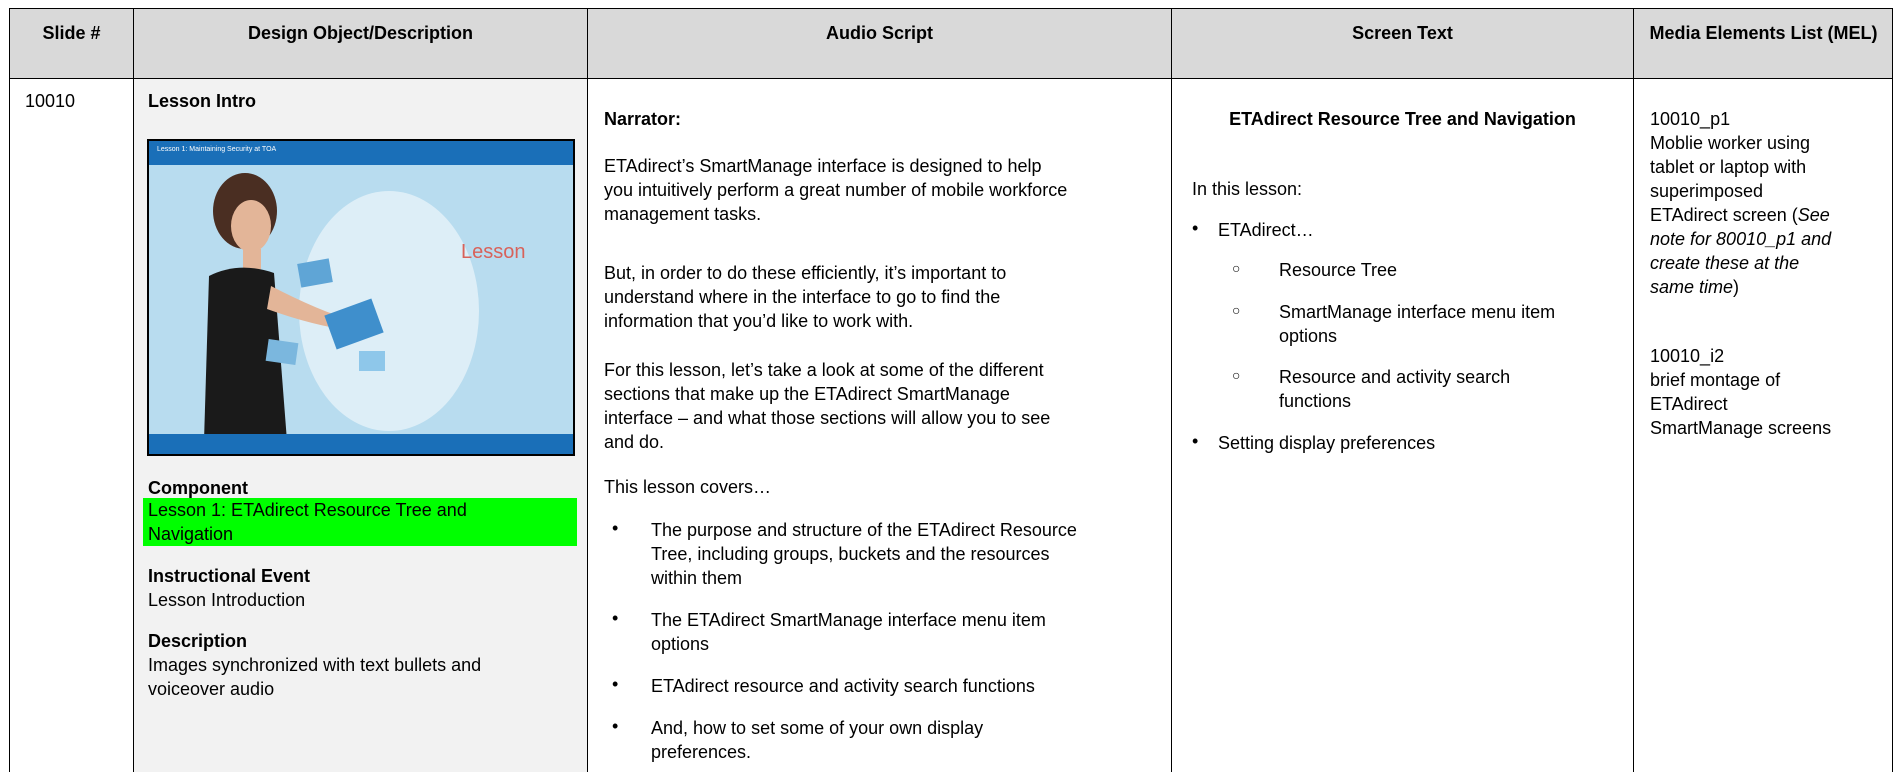  Describe the element at coordinates (1813, 215) in the screenshot. I see `mel-item-1-italic: See` at that location.